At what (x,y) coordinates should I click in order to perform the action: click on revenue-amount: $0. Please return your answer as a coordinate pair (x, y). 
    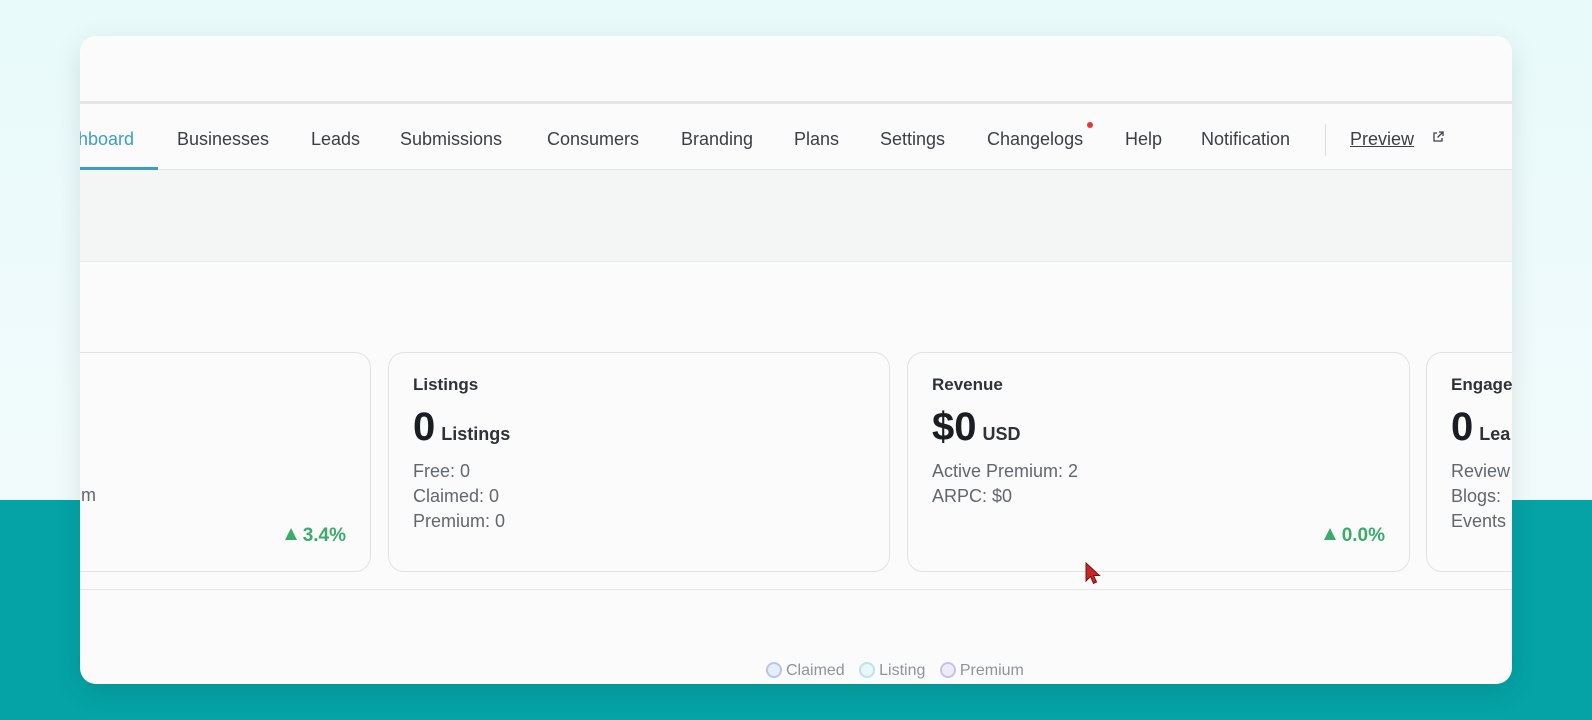
    Looking at the image, I should click on (954, 427).